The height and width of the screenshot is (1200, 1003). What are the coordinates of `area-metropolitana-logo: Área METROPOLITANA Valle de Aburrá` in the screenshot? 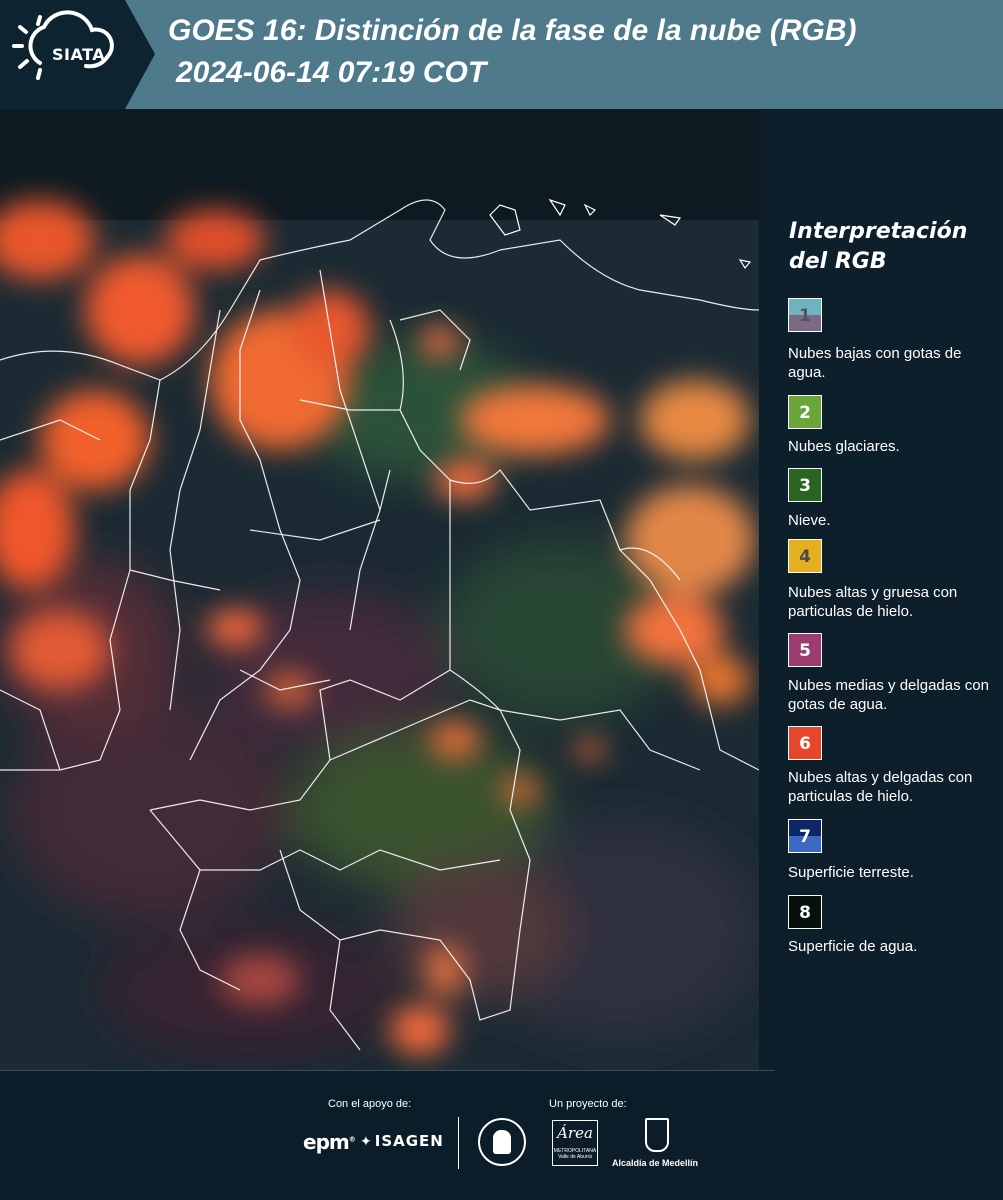 It's located at (575, 1143).